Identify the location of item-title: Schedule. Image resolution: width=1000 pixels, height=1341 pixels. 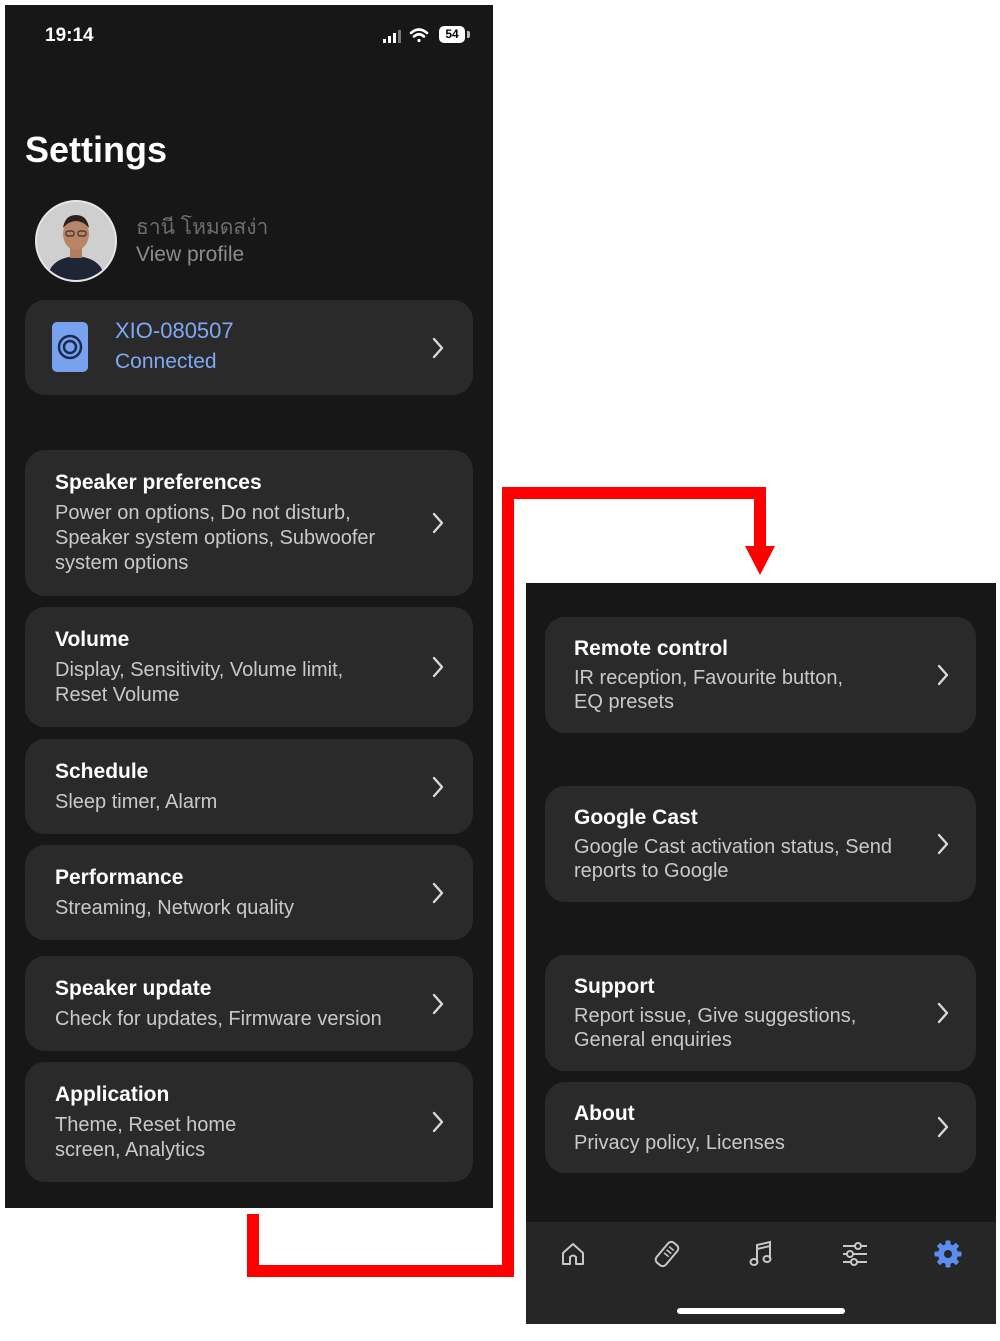
(102, 771).